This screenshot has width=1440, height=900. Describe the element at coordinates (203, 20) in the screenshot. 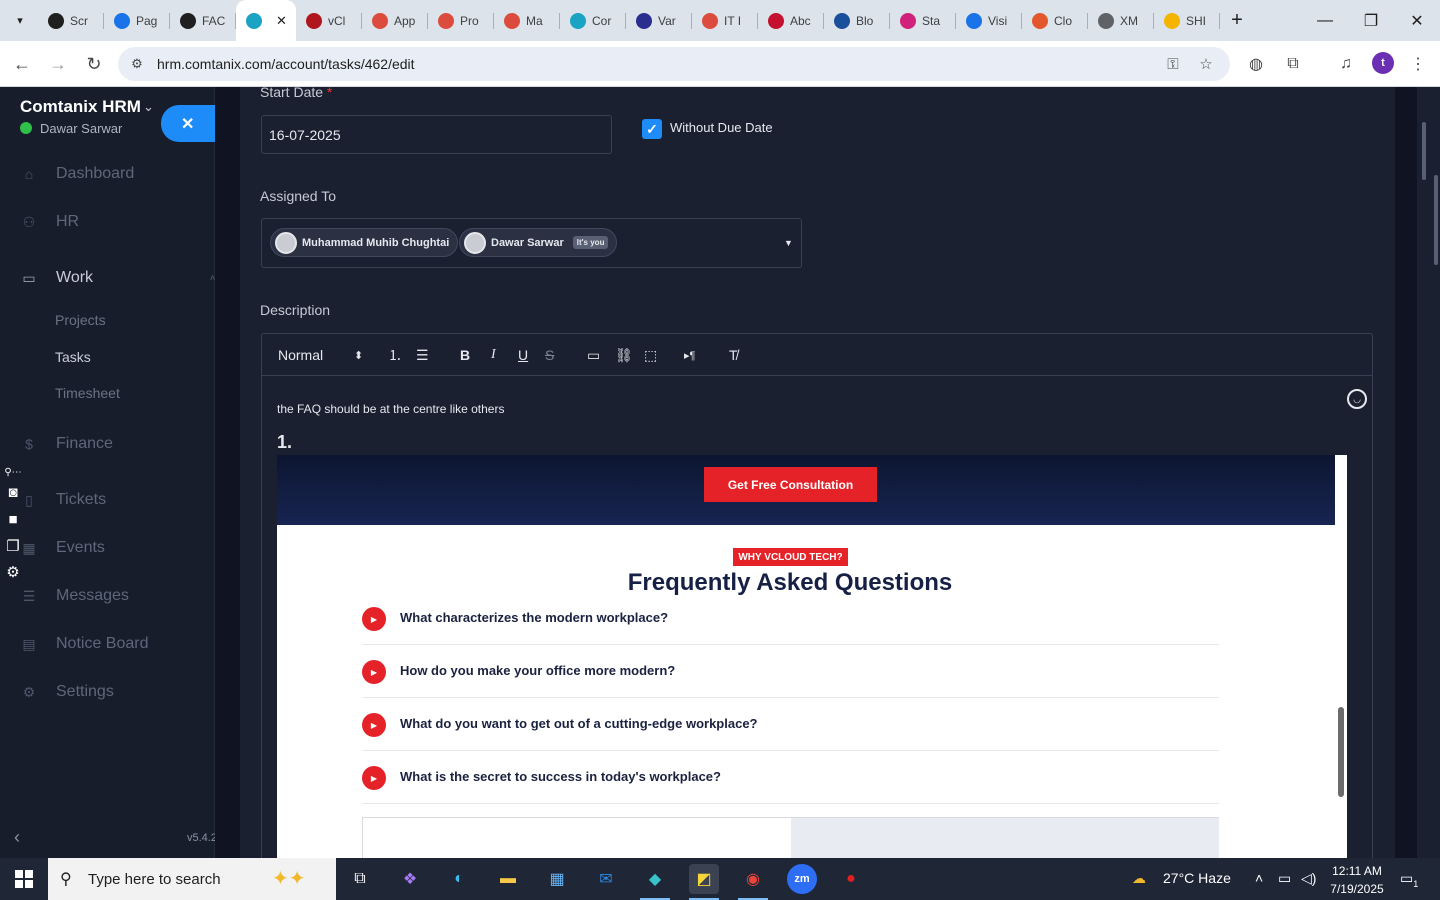

I see `browser-tab: FAC` at that location.